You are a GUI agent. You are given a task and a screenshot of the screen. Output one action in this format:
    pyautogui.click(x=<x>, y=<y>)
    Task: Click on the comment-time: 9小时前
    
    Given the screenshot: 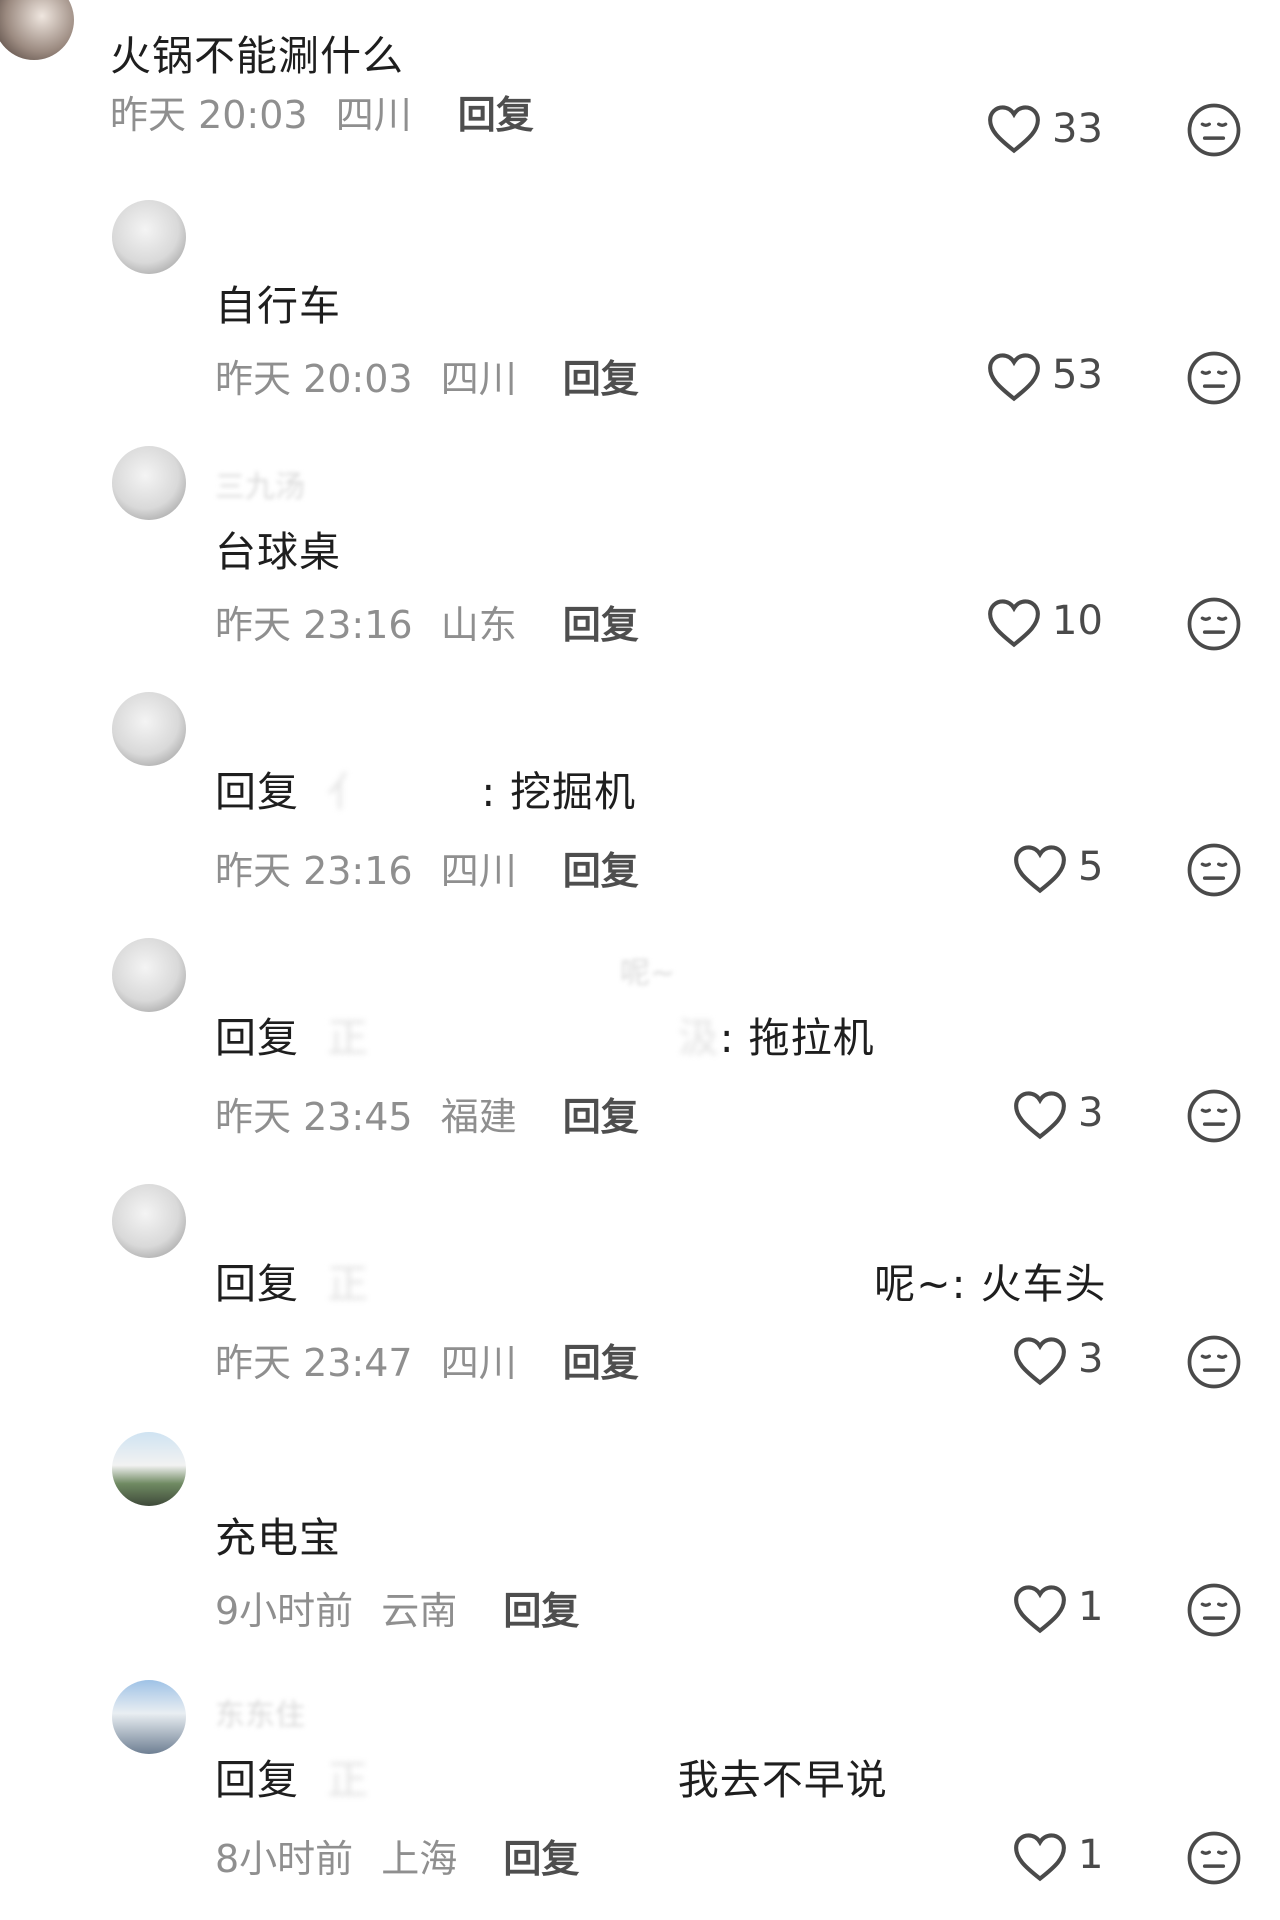 What is the action you would take?
    pyautogui.click(x=284, y=1611)
    